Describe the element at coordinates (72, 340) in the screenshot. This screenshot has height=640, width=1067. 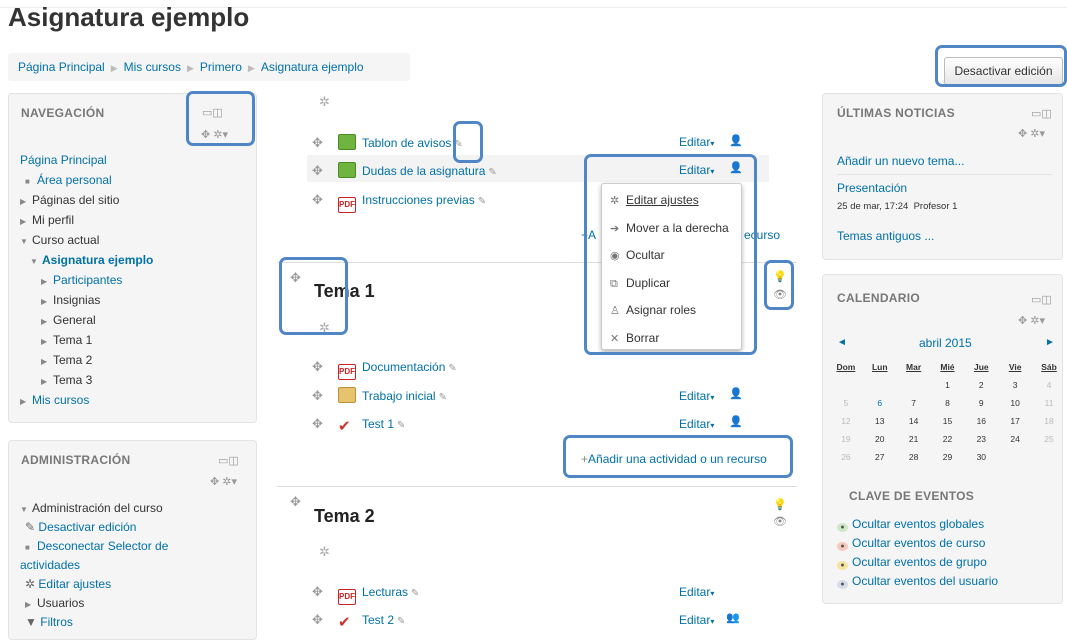
I see `nav-topic-1: Tema 1` at that location.